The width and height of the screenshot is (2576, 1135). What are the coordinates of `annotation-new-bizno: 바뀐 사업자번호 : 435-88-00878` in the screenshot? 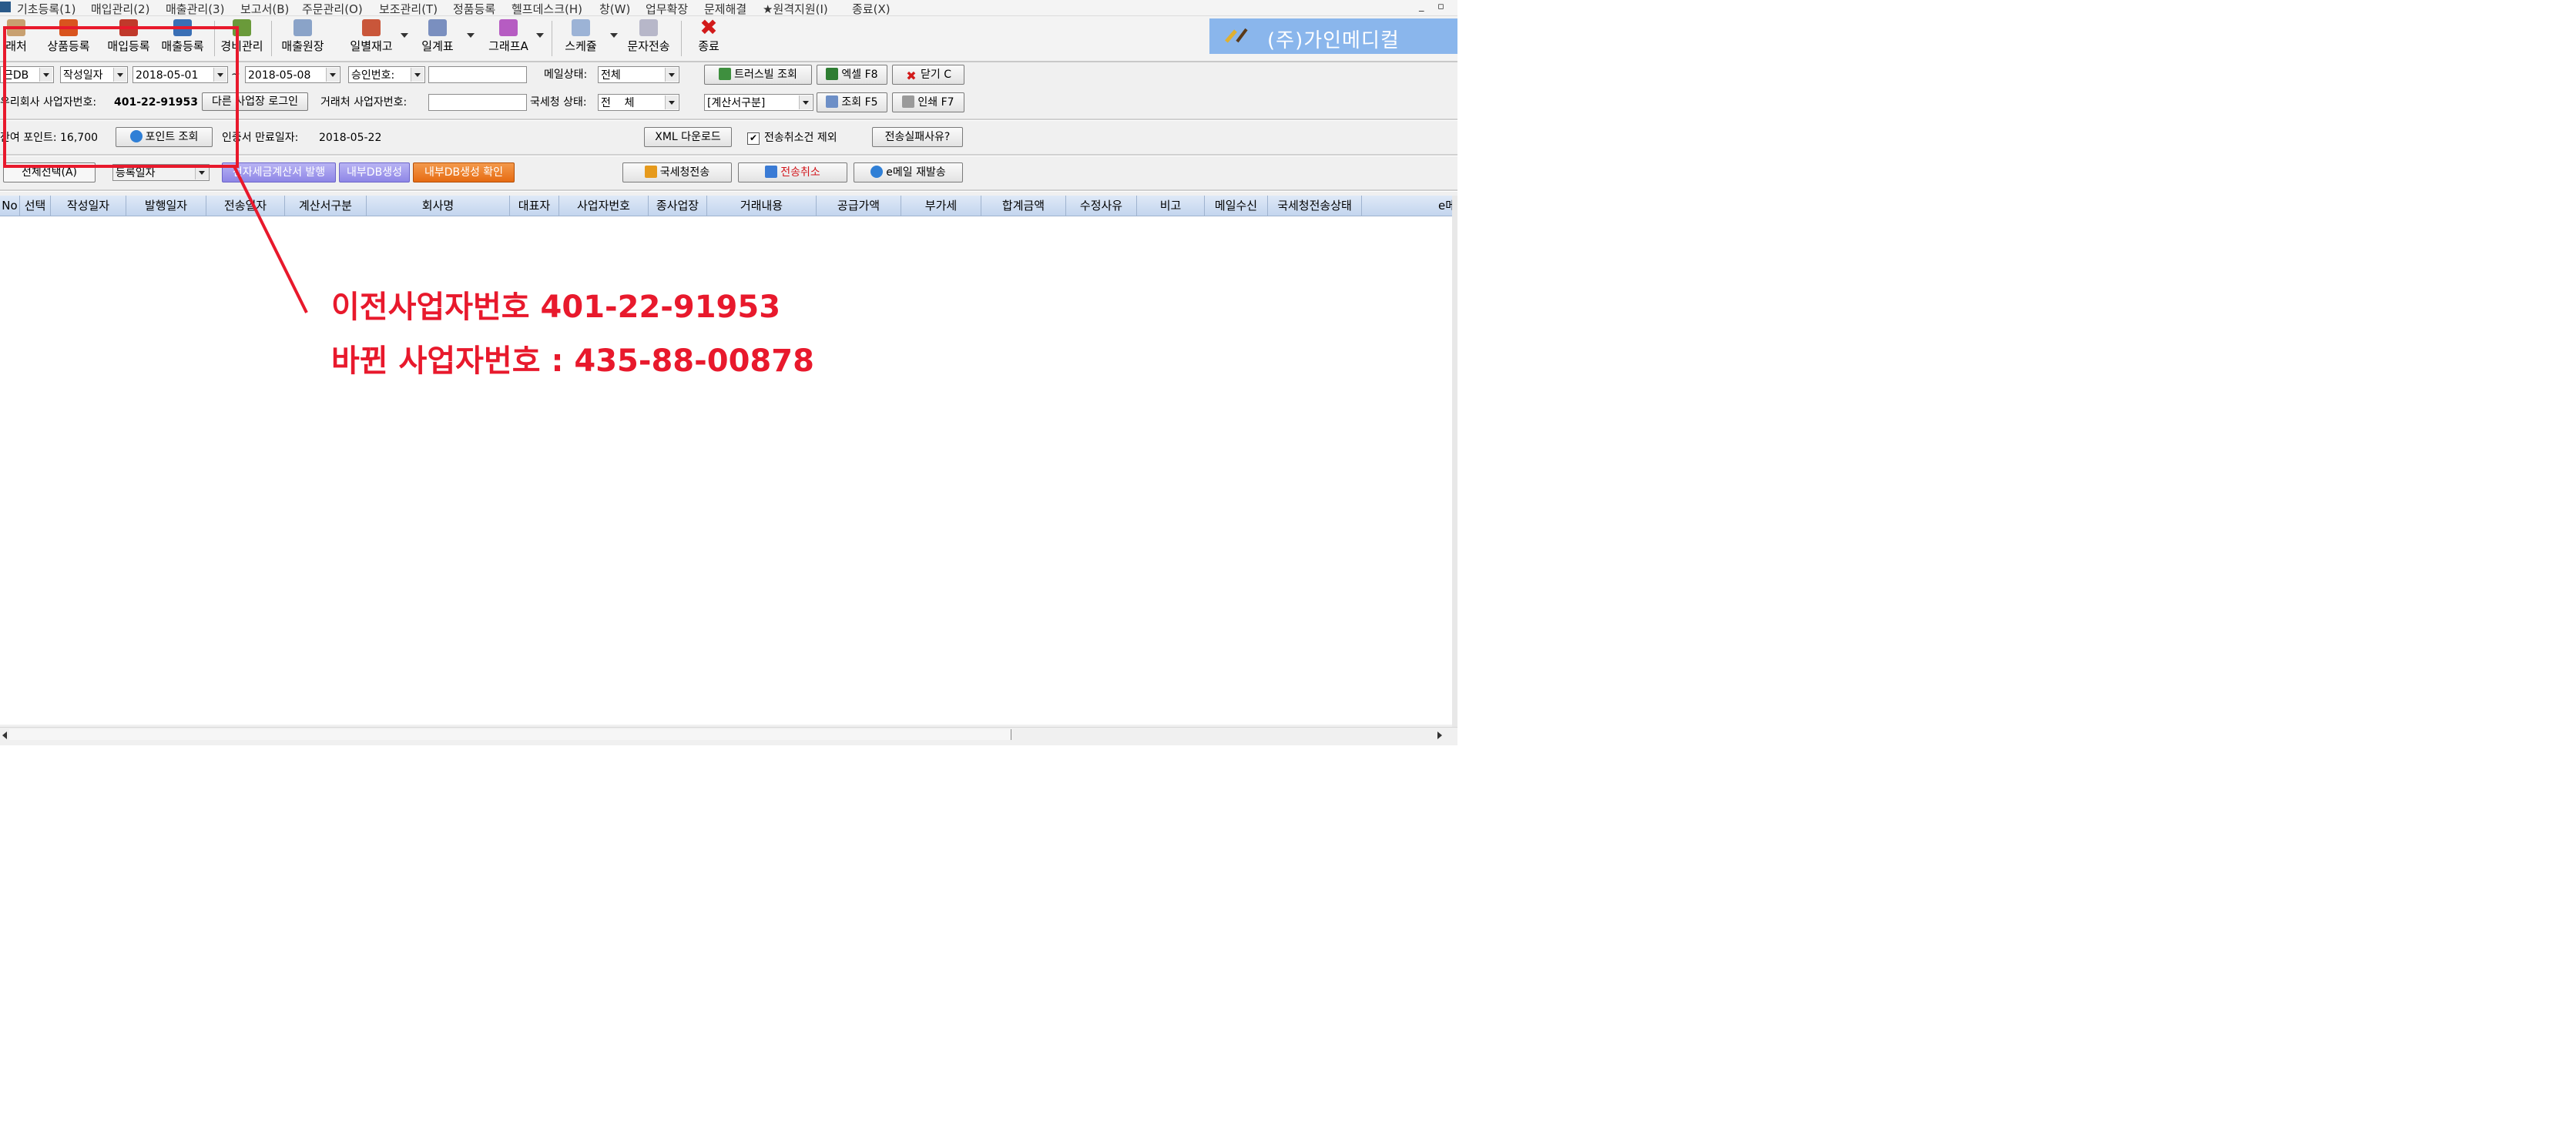 It's located at (572, 361).